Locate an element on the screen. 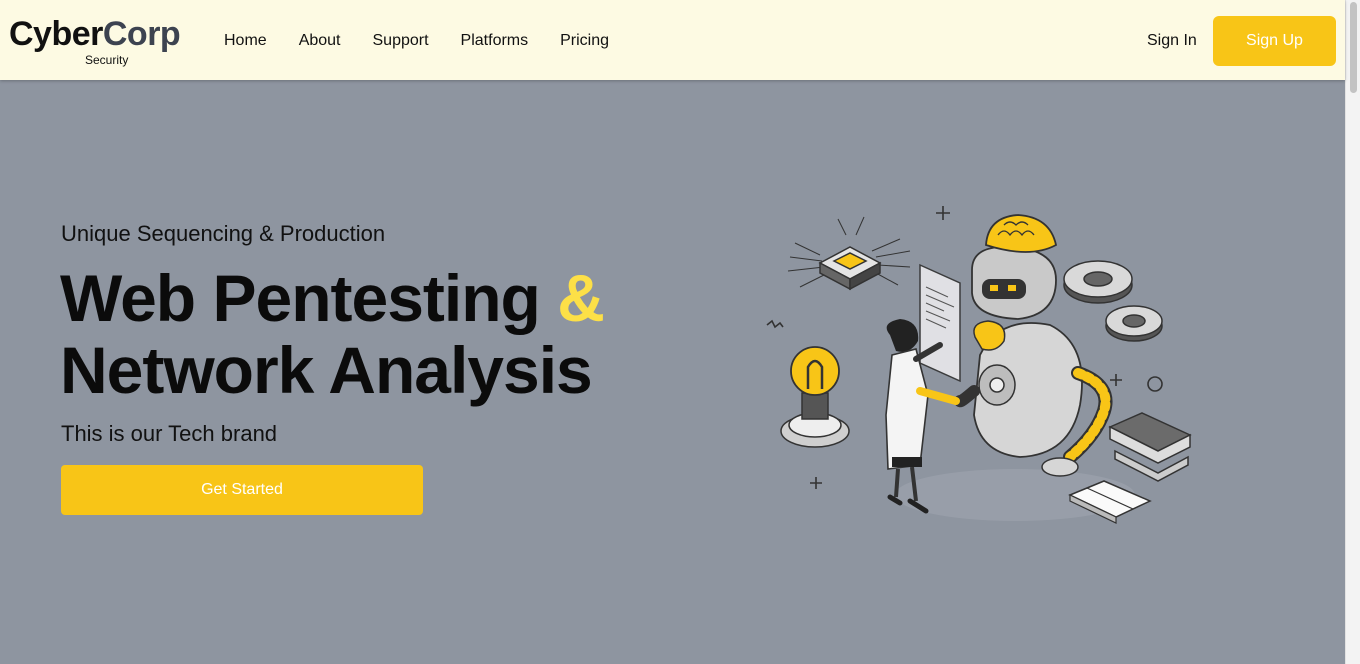  main-nav: Home About Support Platforms Pricing is located at coordinates (432, 41).